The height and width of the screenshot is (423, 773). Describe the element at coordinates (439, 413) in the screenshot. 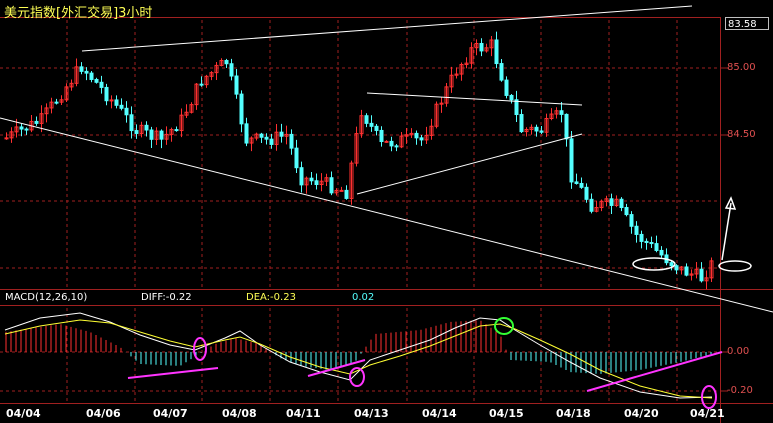

I see `date-label: 04/14` at that location.